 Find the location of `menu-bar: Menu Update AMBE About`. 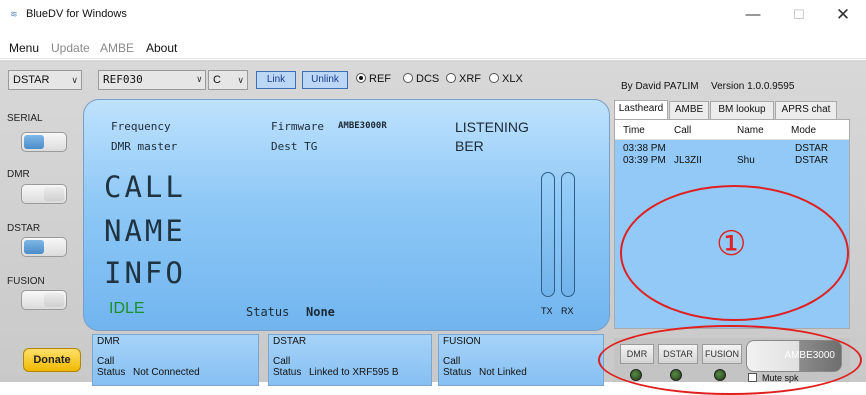

menu-bar: Menu Update AMBE About is located at coordinates (433, 48).